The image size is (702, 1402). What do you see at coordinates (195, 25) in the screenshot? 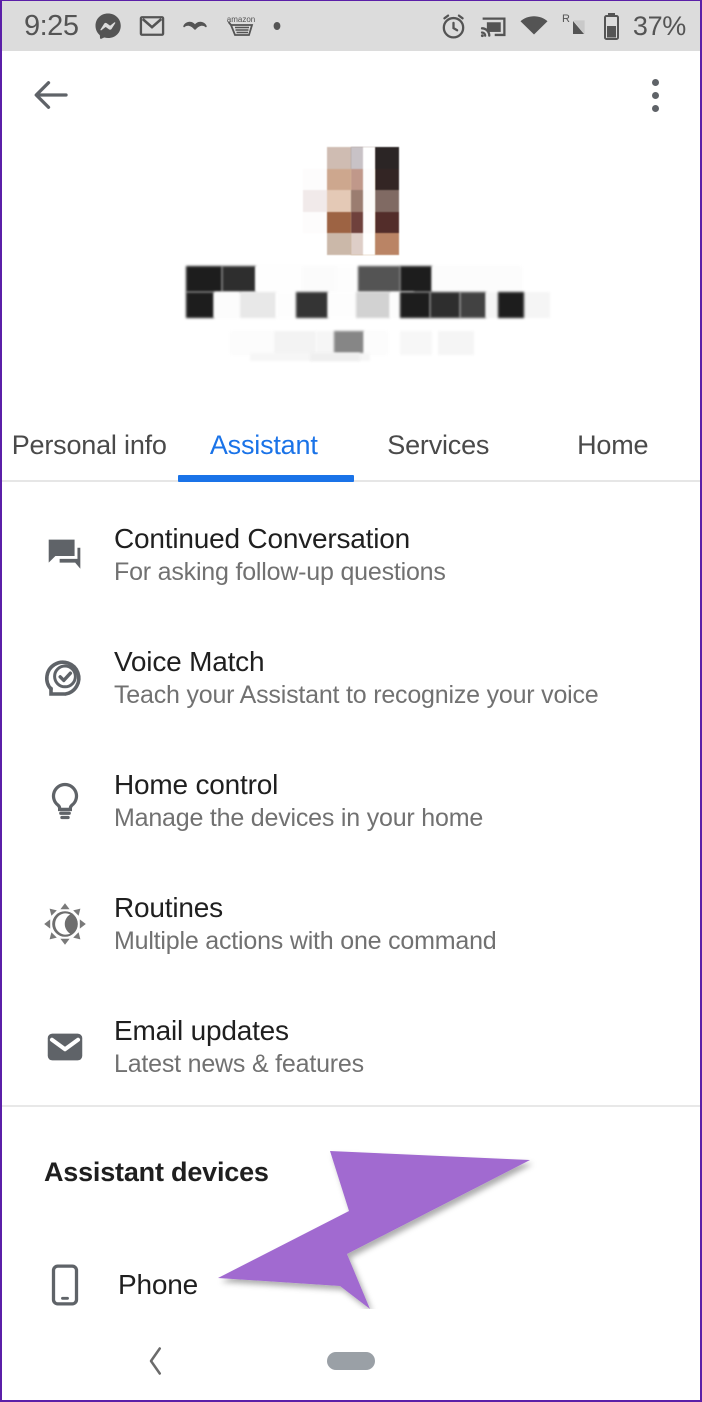
I see `mustache-icon` at bounding box center [195, 25].